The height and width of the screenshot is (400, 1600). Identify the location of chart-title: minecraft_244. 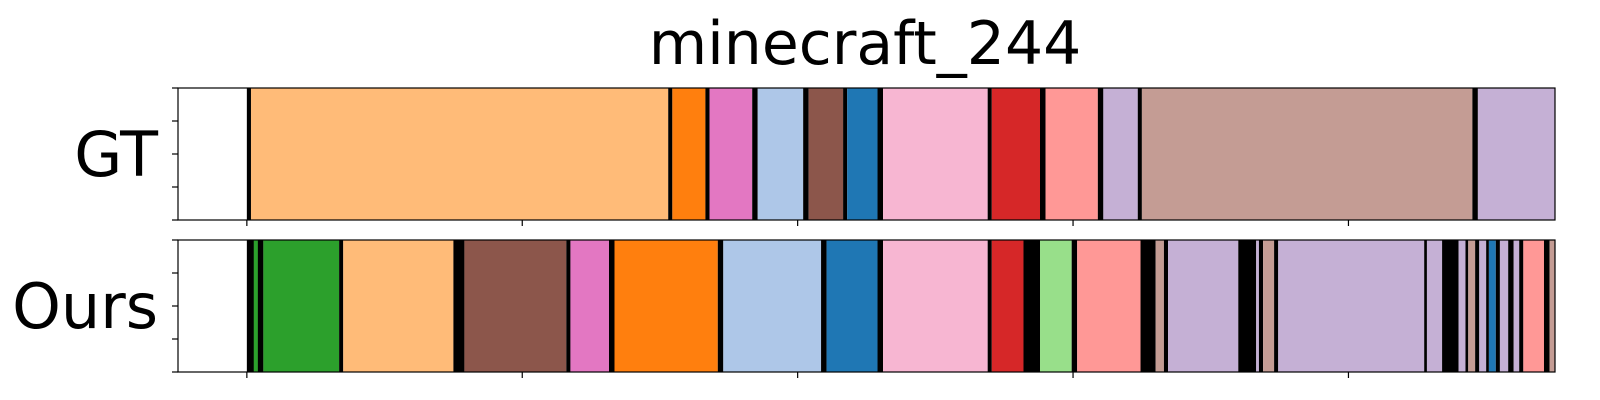
(865, 44).